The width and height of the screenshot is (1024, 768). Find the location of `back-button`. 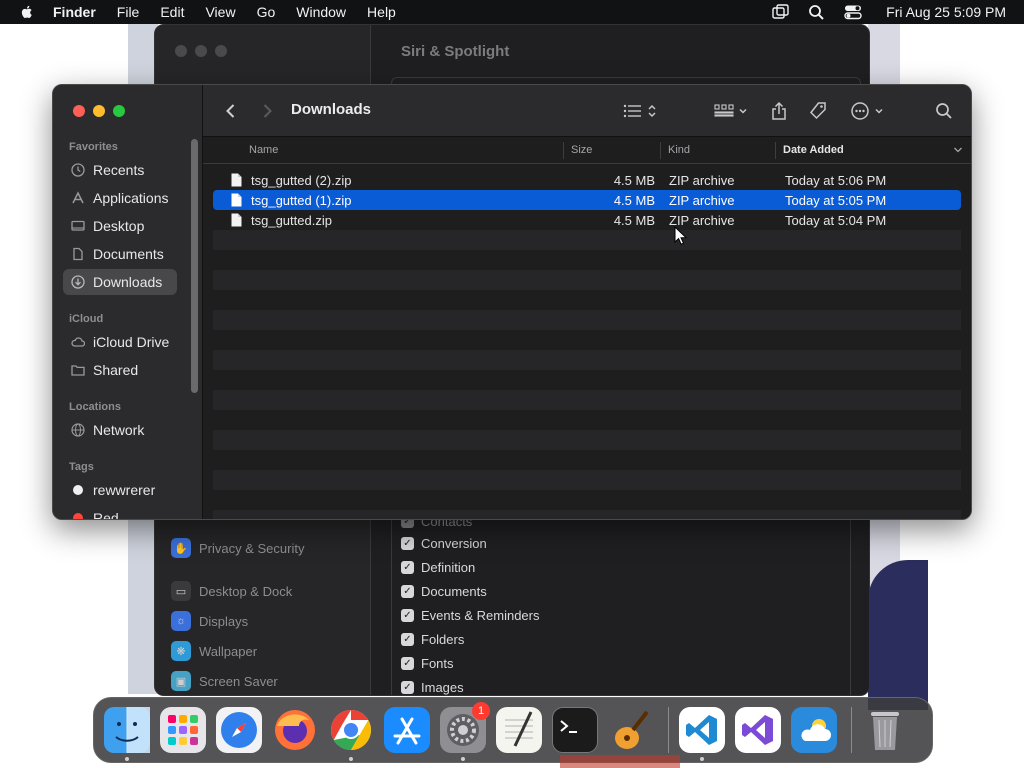

back-button is located at coordinates (231, 111).